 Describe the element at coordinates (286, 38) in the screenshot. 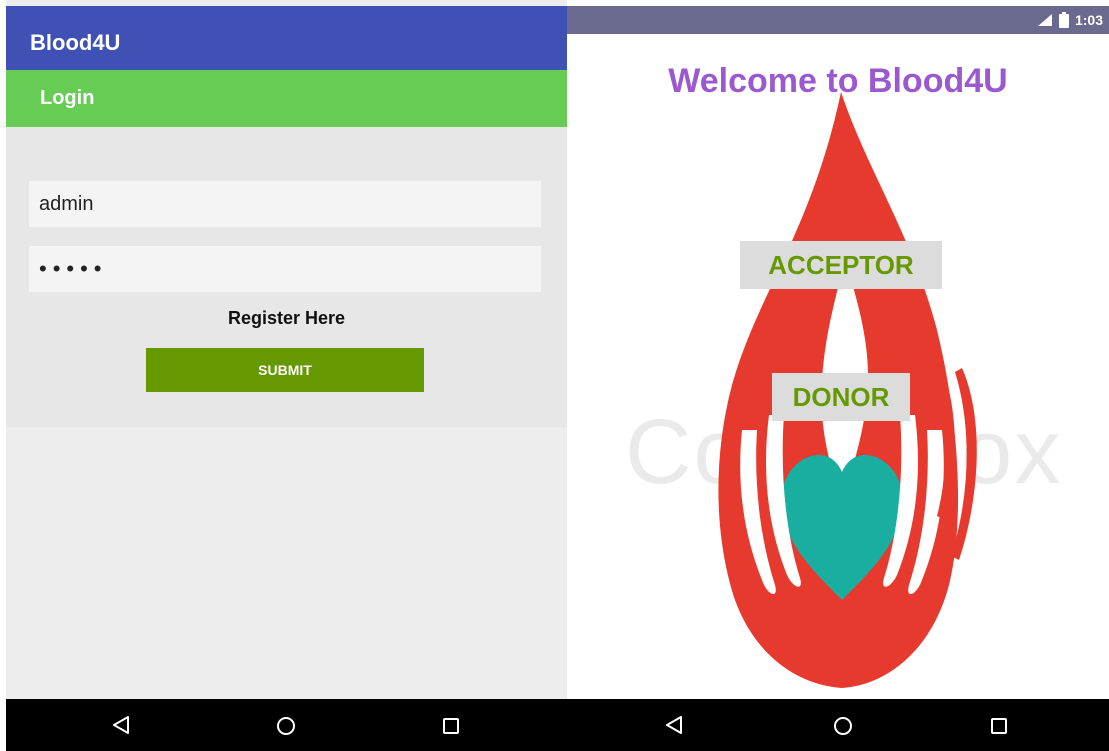

I see `app-bar: Blood4U` at that location.